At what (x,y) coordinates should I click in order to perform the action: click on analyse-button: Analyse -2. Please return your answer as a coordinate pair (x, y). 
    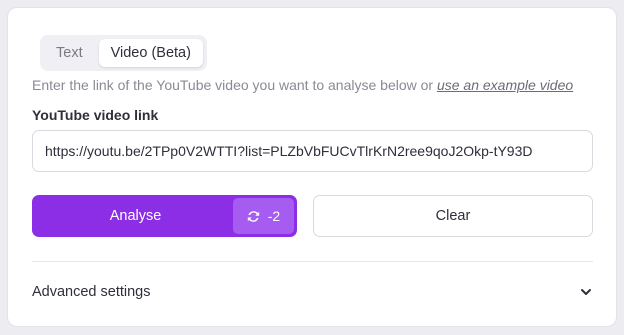
    Looking at the image, I should click on (164, 216).